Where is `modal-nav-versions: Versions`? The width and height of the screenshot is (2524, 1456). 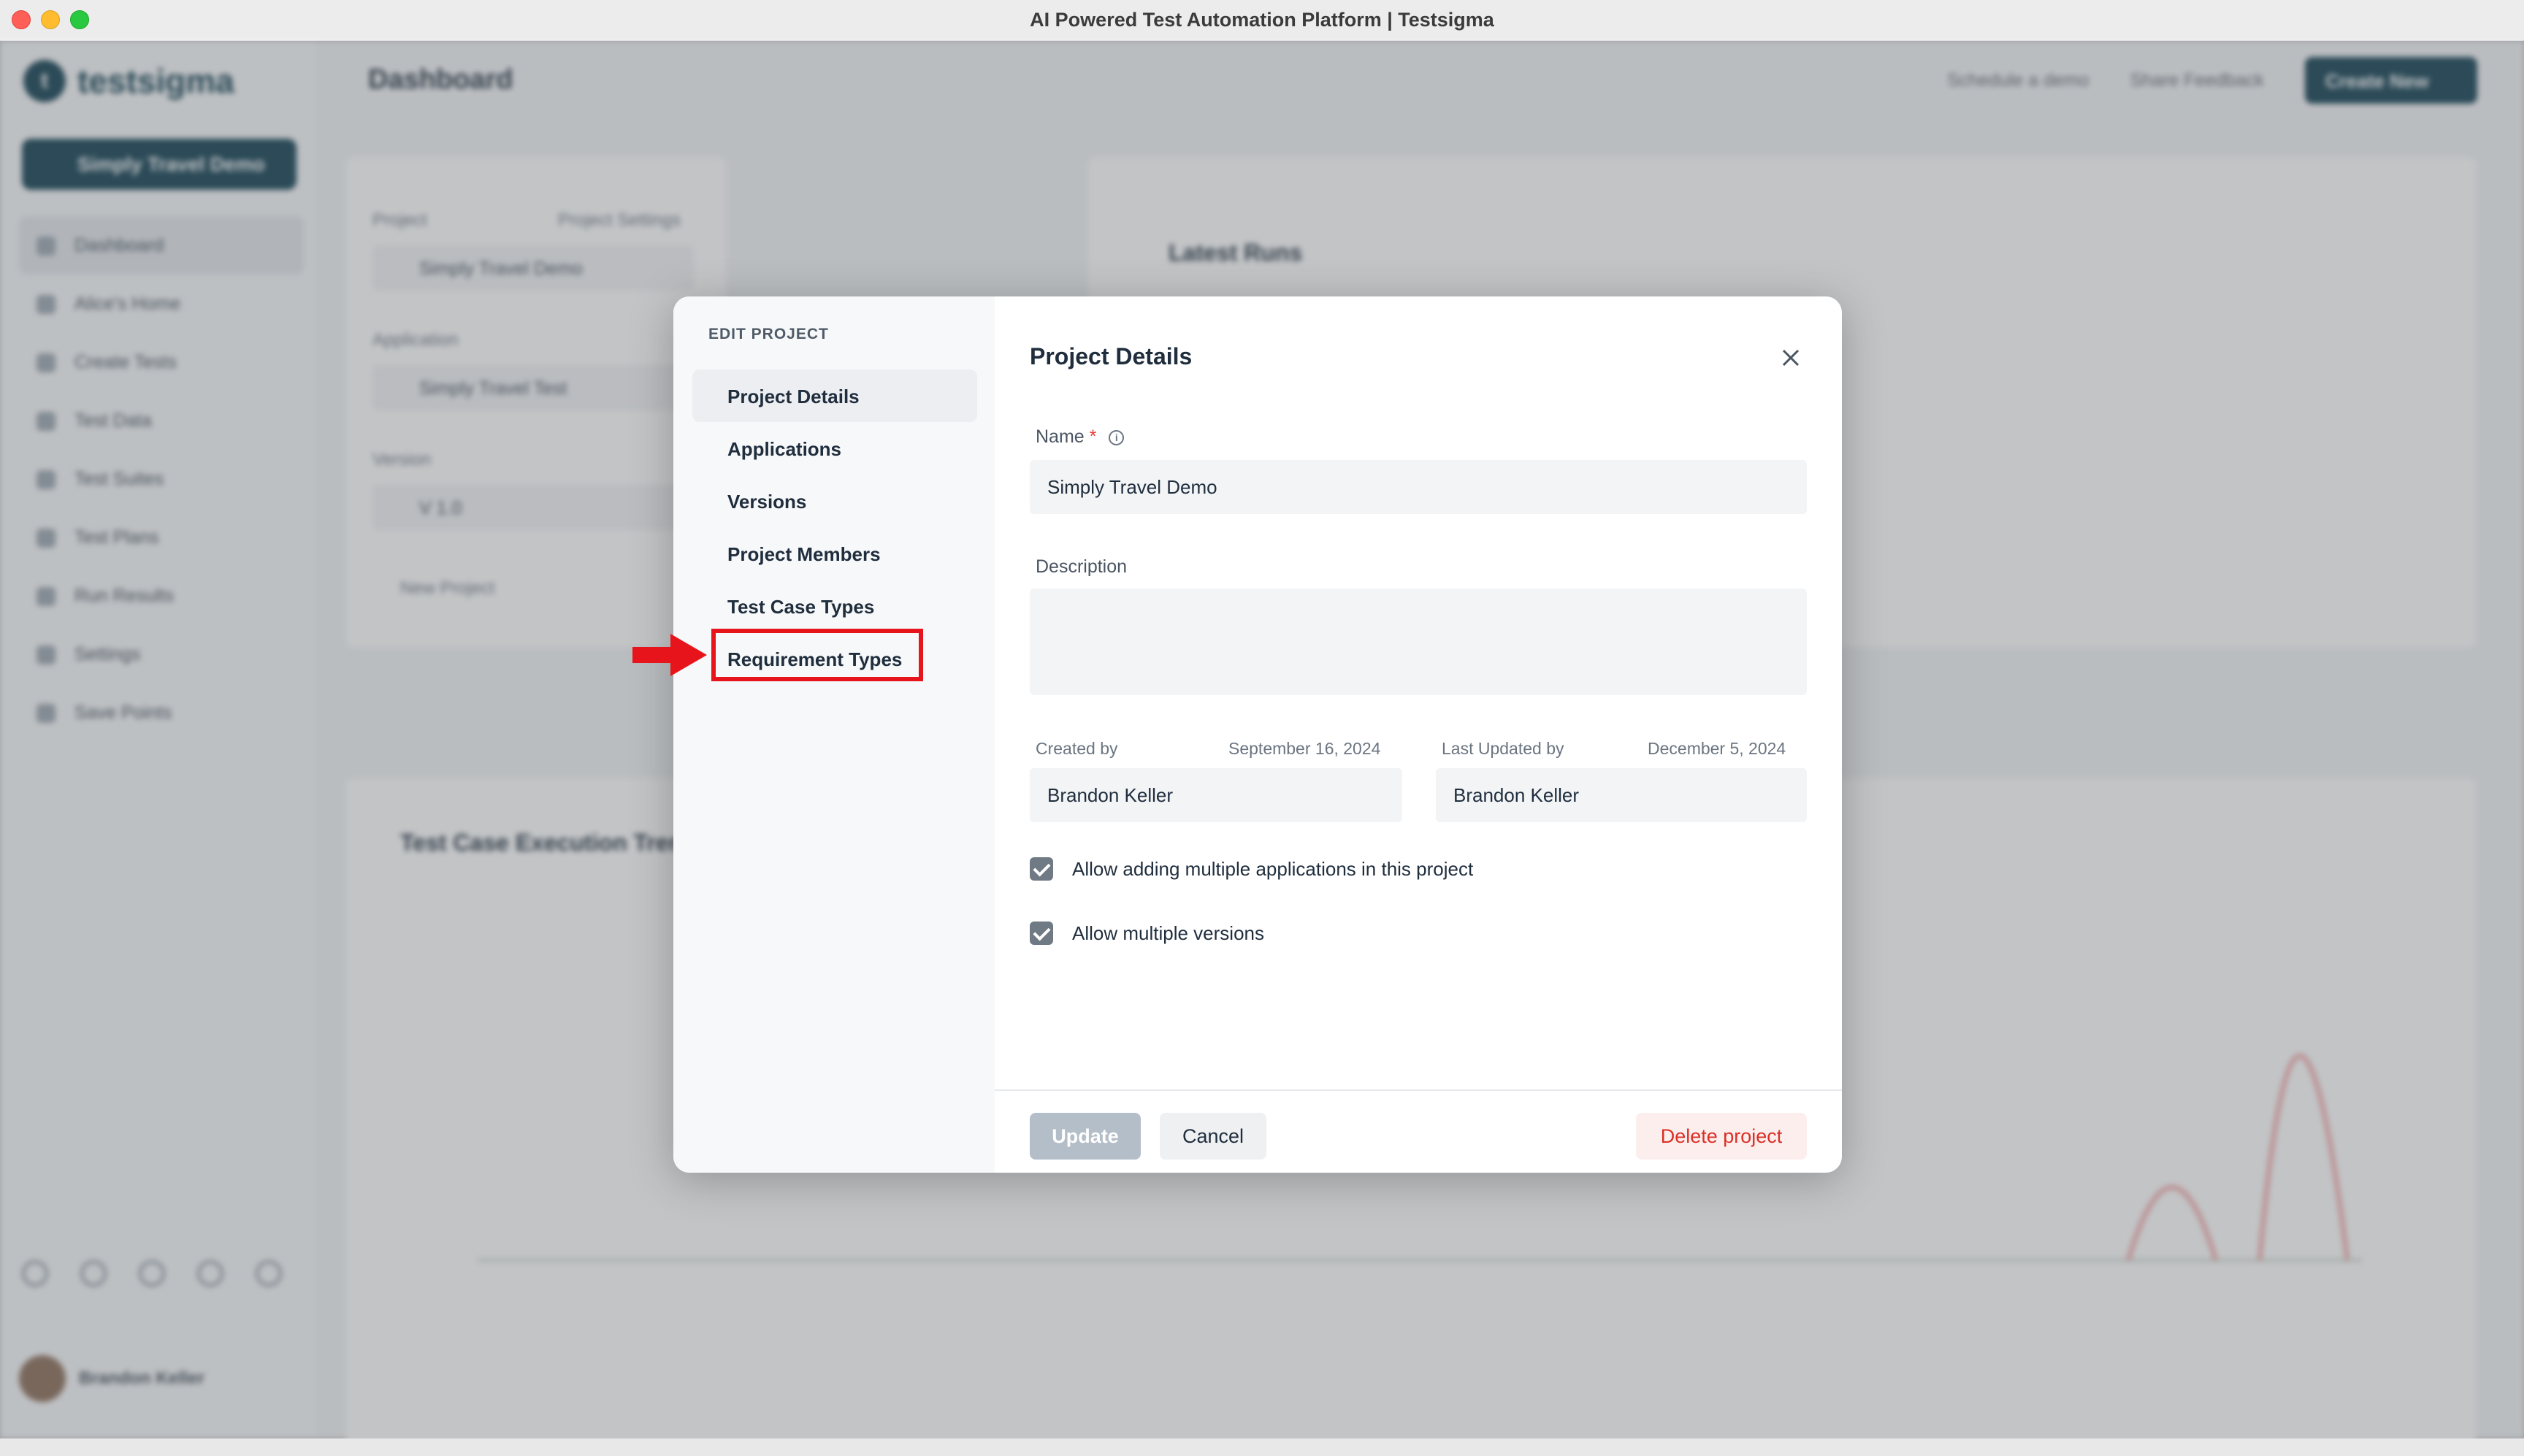 modal-nav-versions: Versions is located at coordinates (834, 501).